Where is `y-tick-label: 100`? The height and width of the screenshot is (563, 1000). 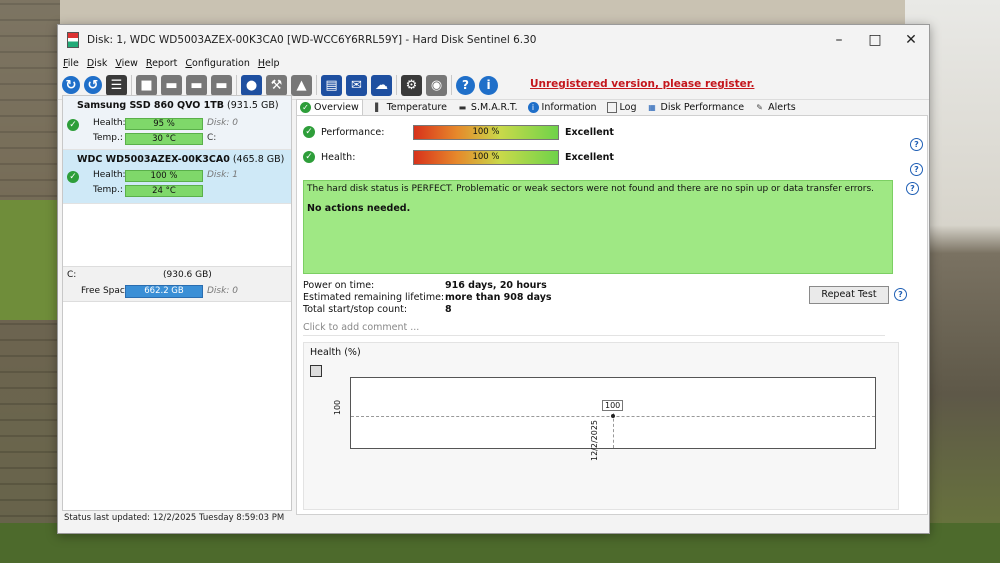 y-tick-label: 100 is located at coordinates (338, 407).